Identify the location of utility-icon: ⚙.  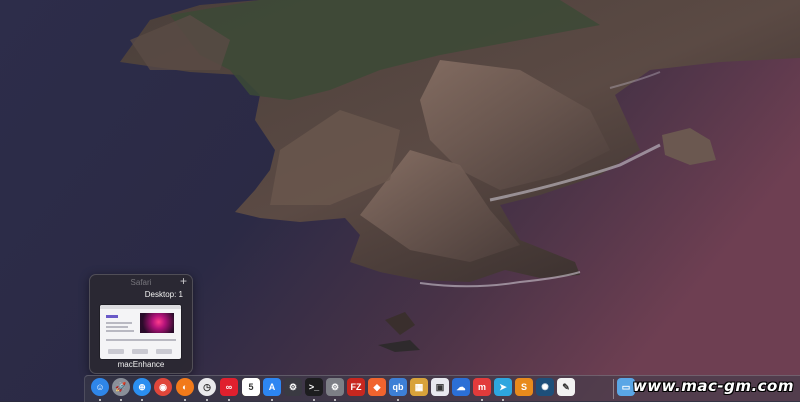
(293, 387).